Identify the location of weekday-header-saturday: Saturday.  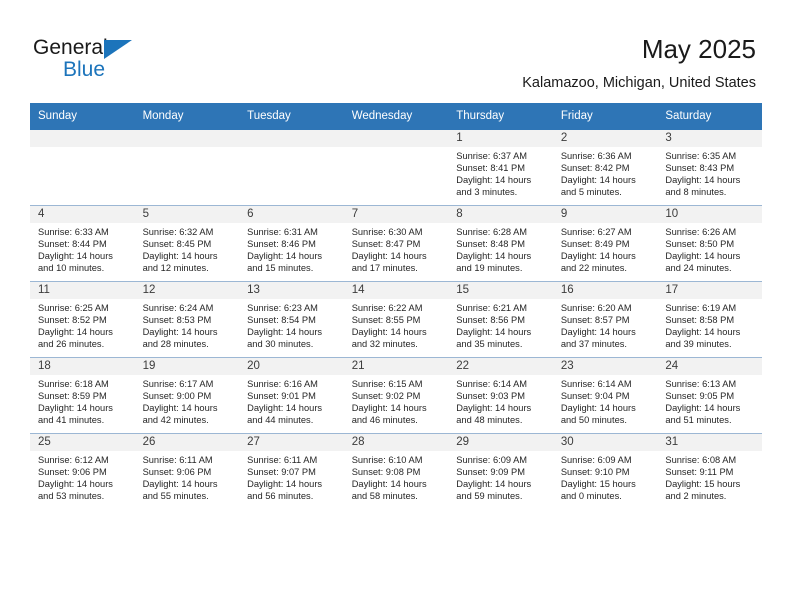
(709, 116).